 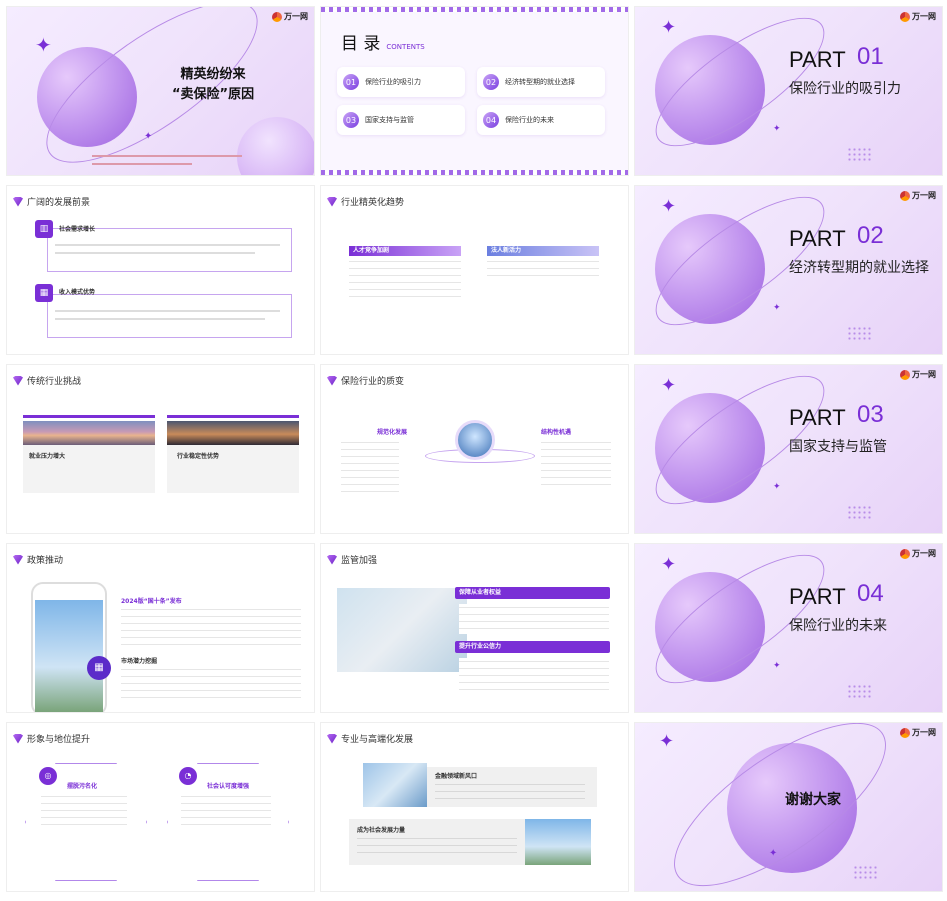 I want to click on toc-heading: 目 录 CONTENTS, so click(x=383, y=44).